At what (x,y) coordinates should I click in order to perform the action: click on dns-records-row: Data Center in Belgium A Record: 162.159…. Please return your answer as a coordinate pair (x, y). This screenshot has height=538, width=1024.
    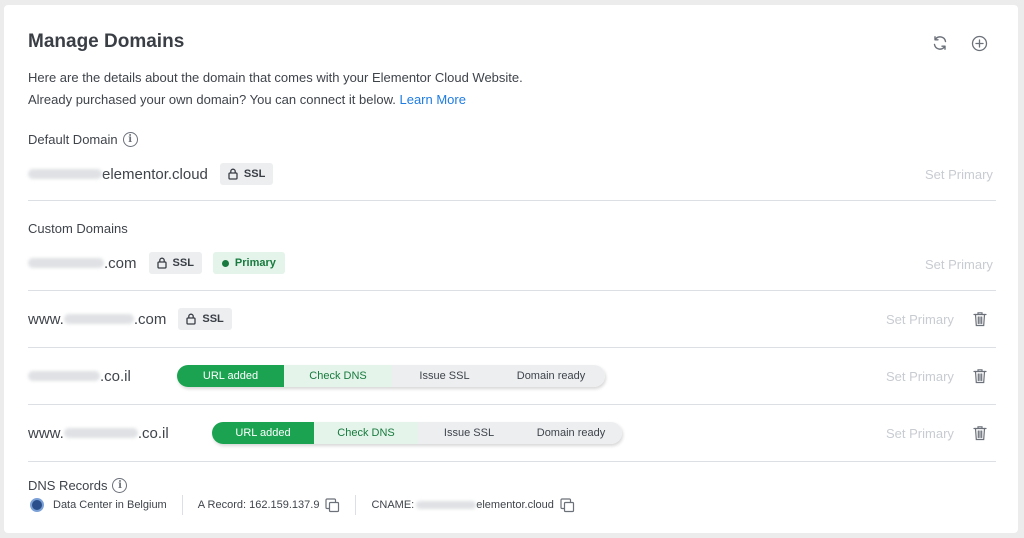
    Looking at the image, I should click on (302, 505).